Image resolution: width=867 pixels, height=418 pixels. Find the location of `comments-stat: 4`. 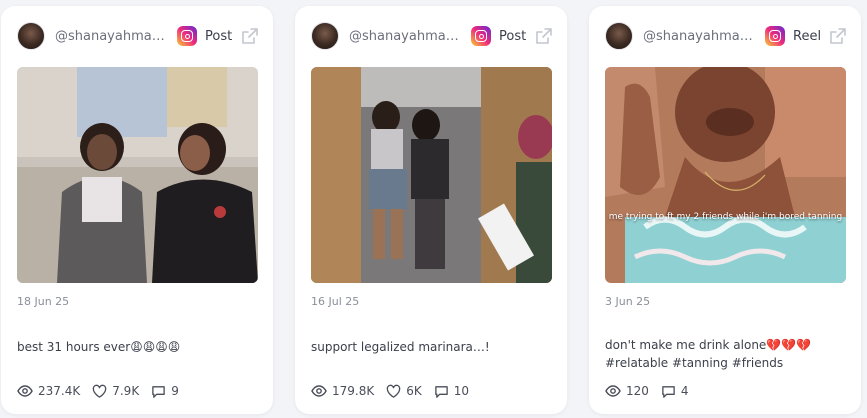

comments-stat: 4 is located at coordinates (675, 391).